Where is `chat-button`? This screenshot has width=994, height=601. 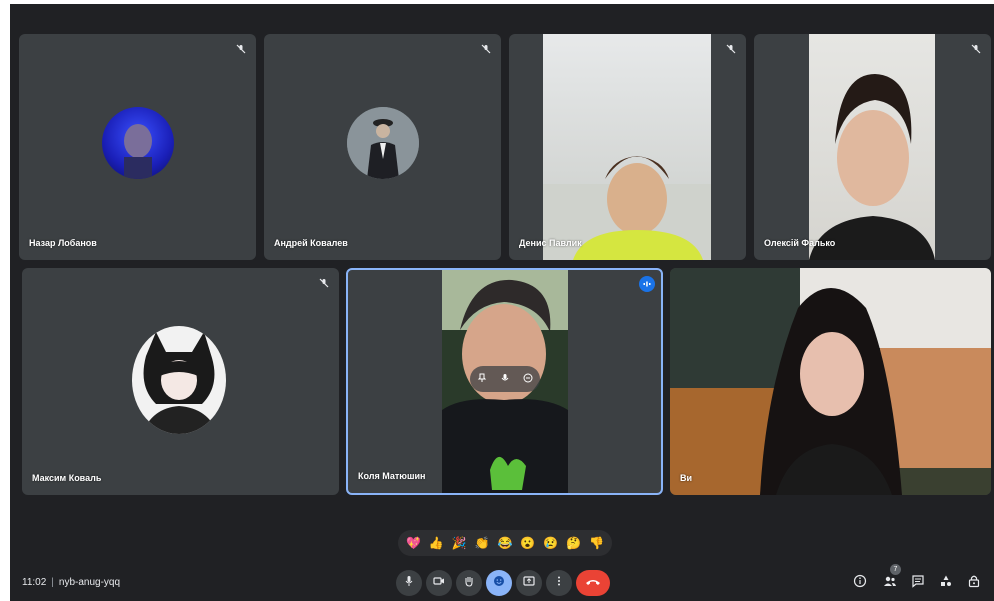 chat-button is located at coordinates (918, 583).